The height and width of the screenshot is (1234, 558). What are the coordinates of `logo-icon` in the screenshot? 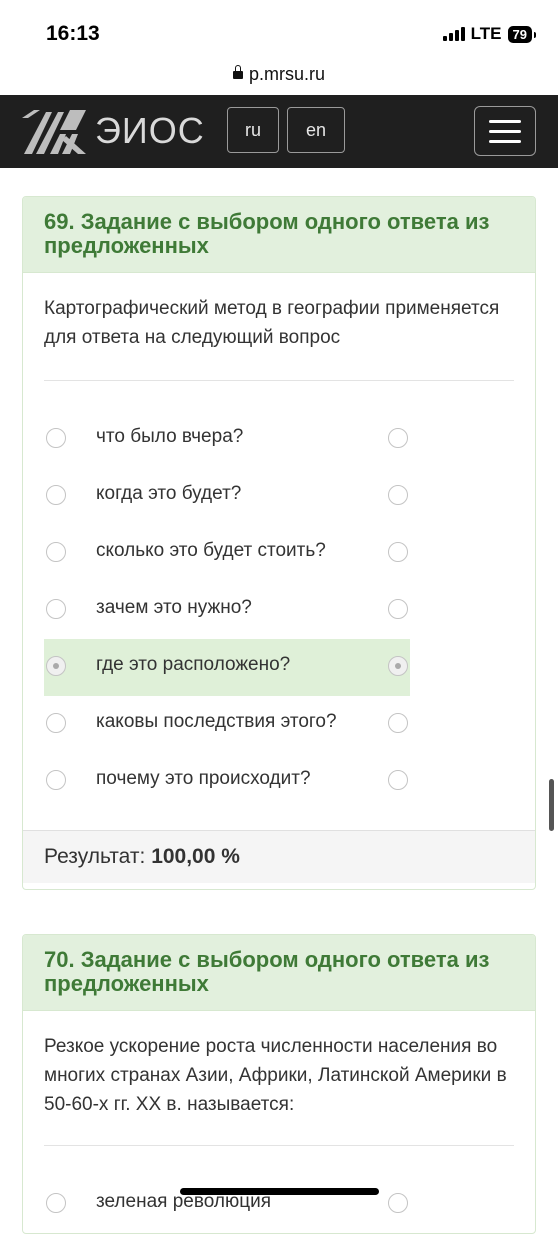 It's located at (54, 131).